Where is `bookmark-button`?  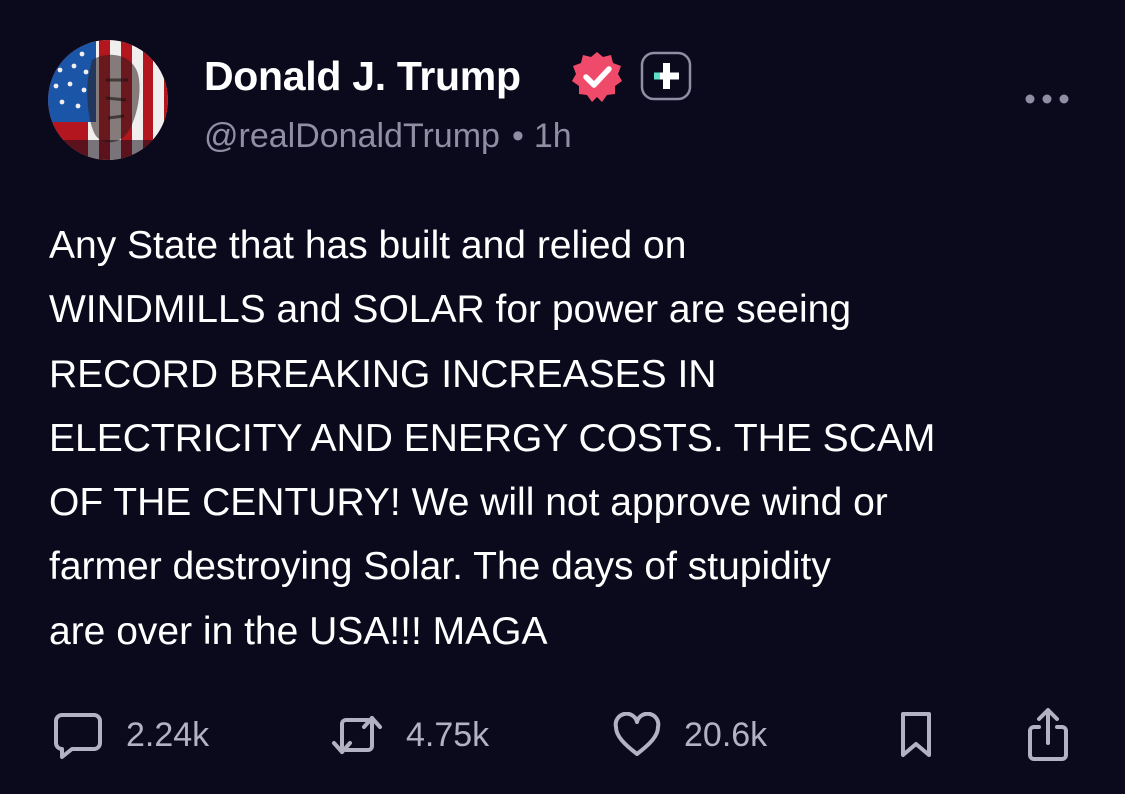 bookmark-button is located at coordinates (916, 735).